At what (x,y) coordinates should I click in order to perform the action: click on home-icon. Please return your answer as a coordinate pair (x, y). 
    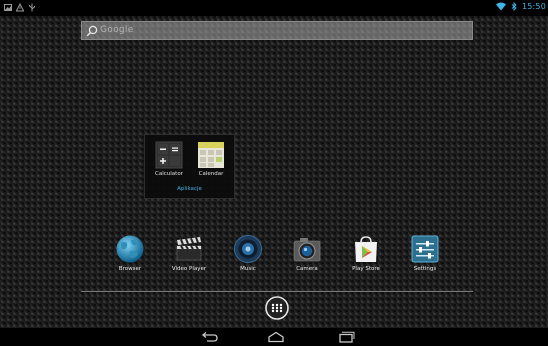
    Looking at the image, I should click on (276, 337).